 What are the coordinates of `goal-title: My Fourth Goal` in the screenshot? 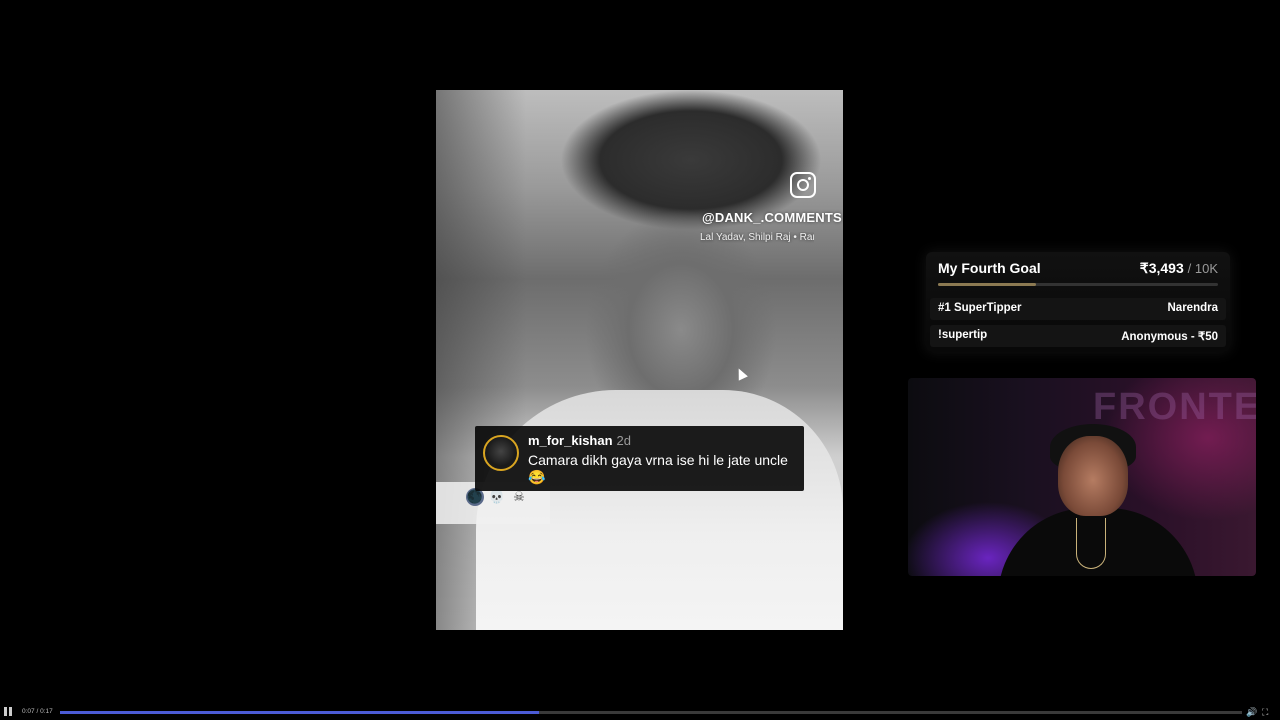 It's located at (989, 268).